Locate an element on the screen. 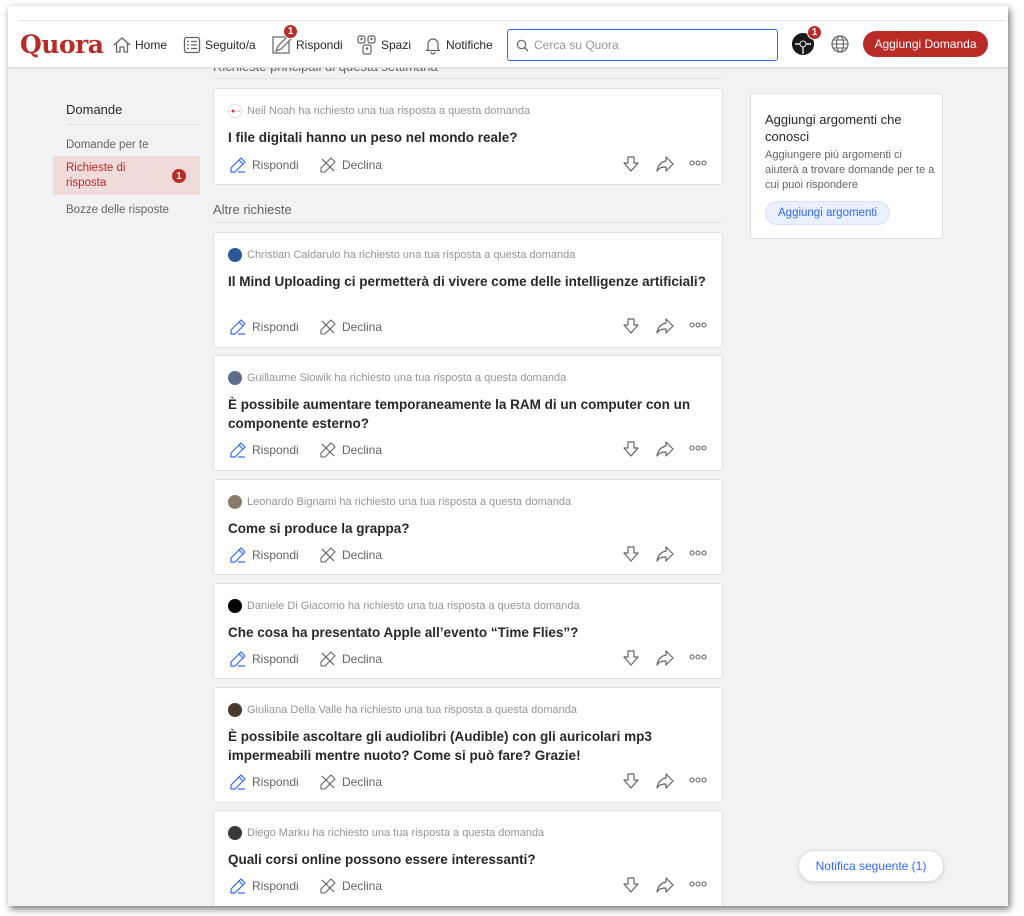  nav-following: Seguito/a is located at coordinates (219, 45).